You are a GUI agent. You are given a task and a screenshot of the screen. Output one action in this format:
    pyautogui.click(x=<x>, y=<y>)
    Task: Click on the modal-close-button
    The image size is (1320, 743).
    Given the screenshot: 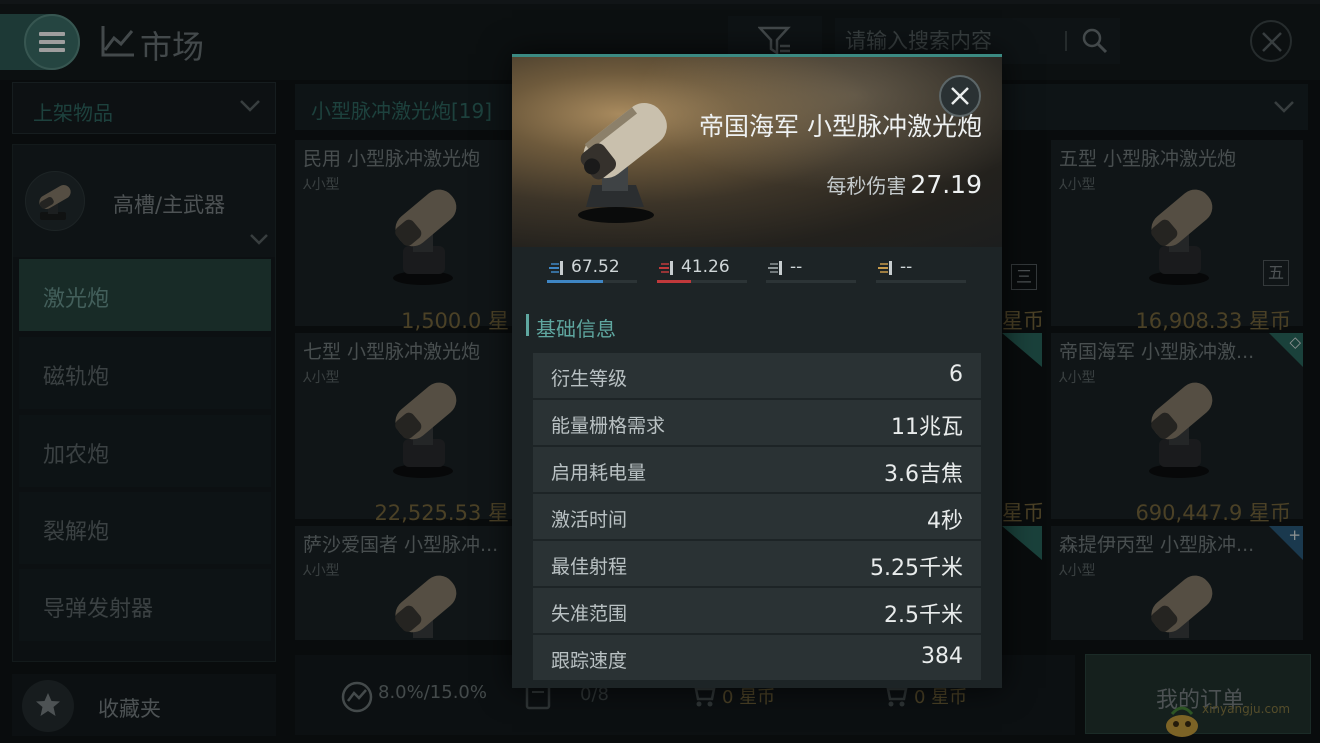 What is the action you would take?
    pyautogui.click(x=960, y=96)
    